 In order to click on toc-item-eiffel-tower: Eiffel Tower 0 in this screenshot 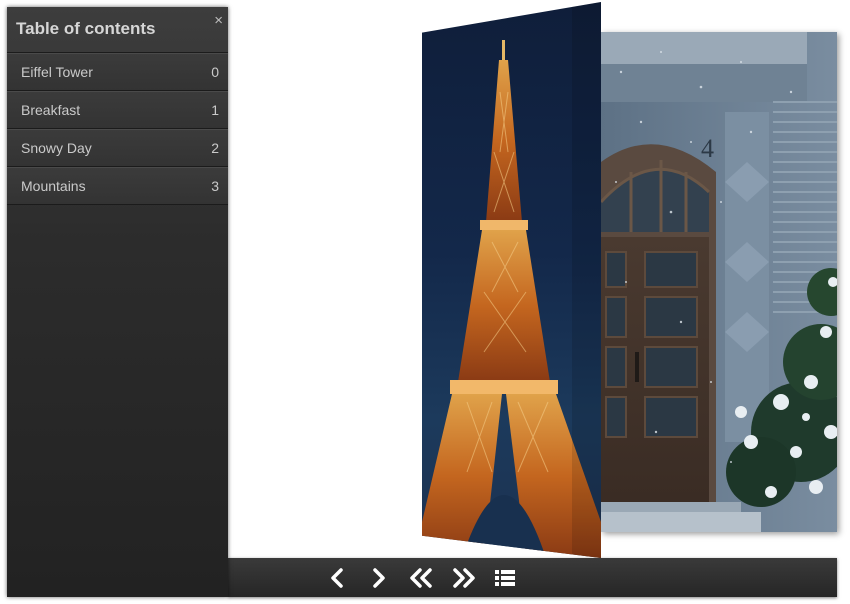, I will do `click(117, 72)`.